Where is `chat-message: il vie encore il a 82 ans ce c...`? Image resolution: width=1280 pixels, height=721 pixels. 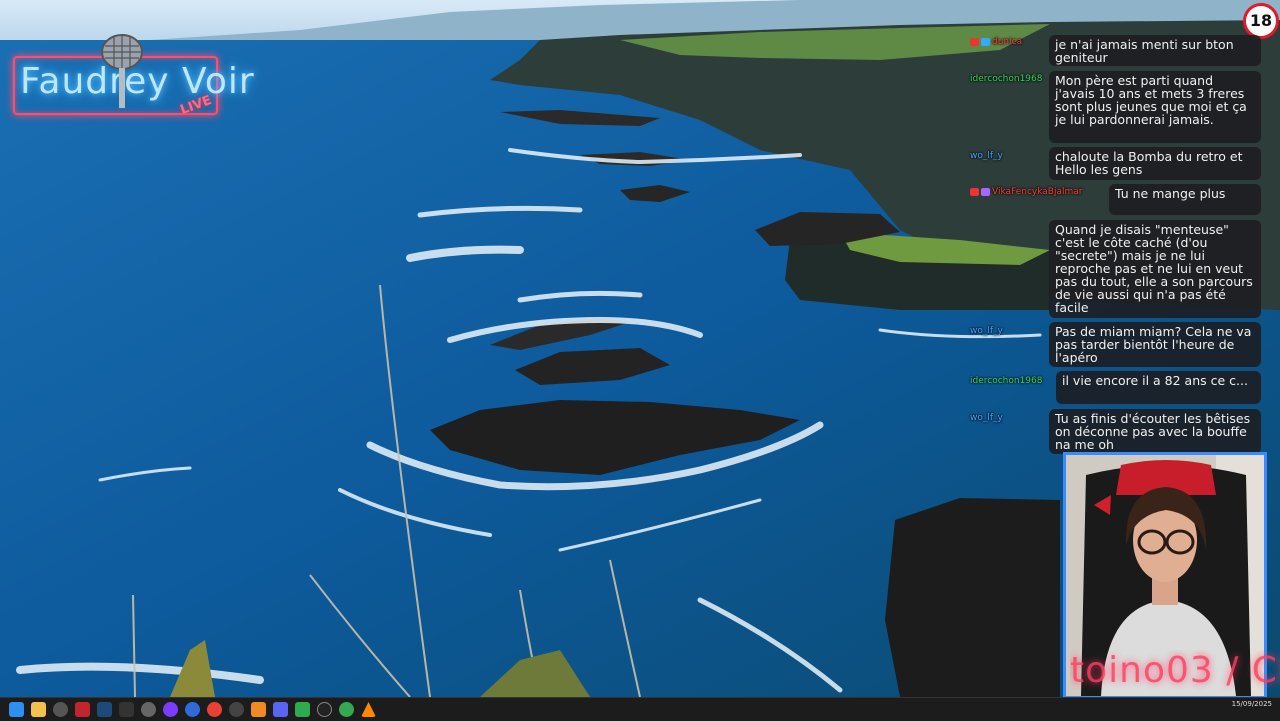 chat-message: il vie encore il a 82 ans ce c... is located at coordinates (1158, 387).